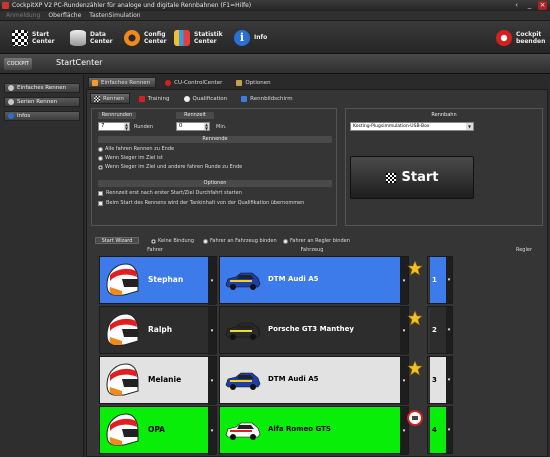 The width and height of the screenshot is (550, 457). I want to click on driver-row: Ralph ▾ Porsche GT3 Manthey ▾ 2 ▾, so click(319, 330).